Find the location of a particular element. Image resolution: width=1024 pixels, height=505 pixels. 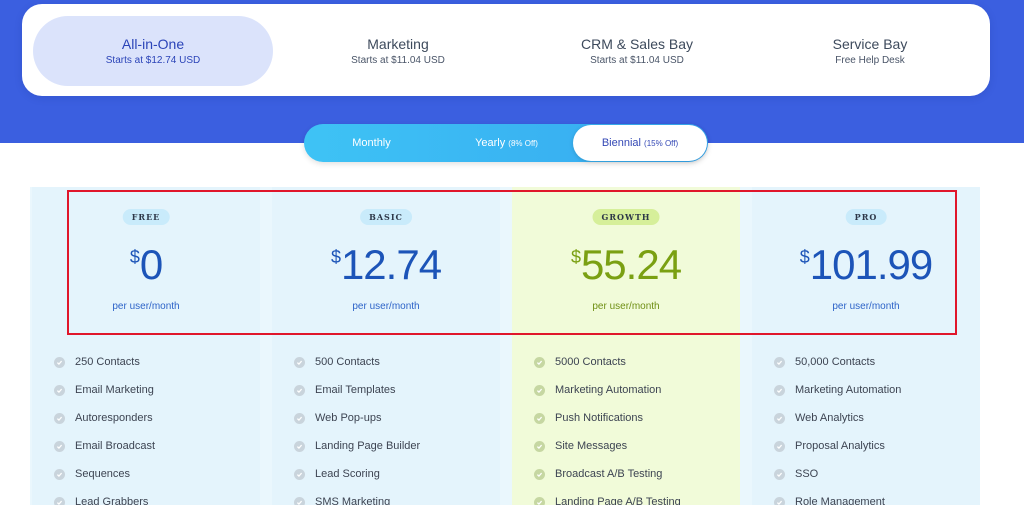

feature-item: Landing Page A/B Testing is located at coordinates (607, 496).